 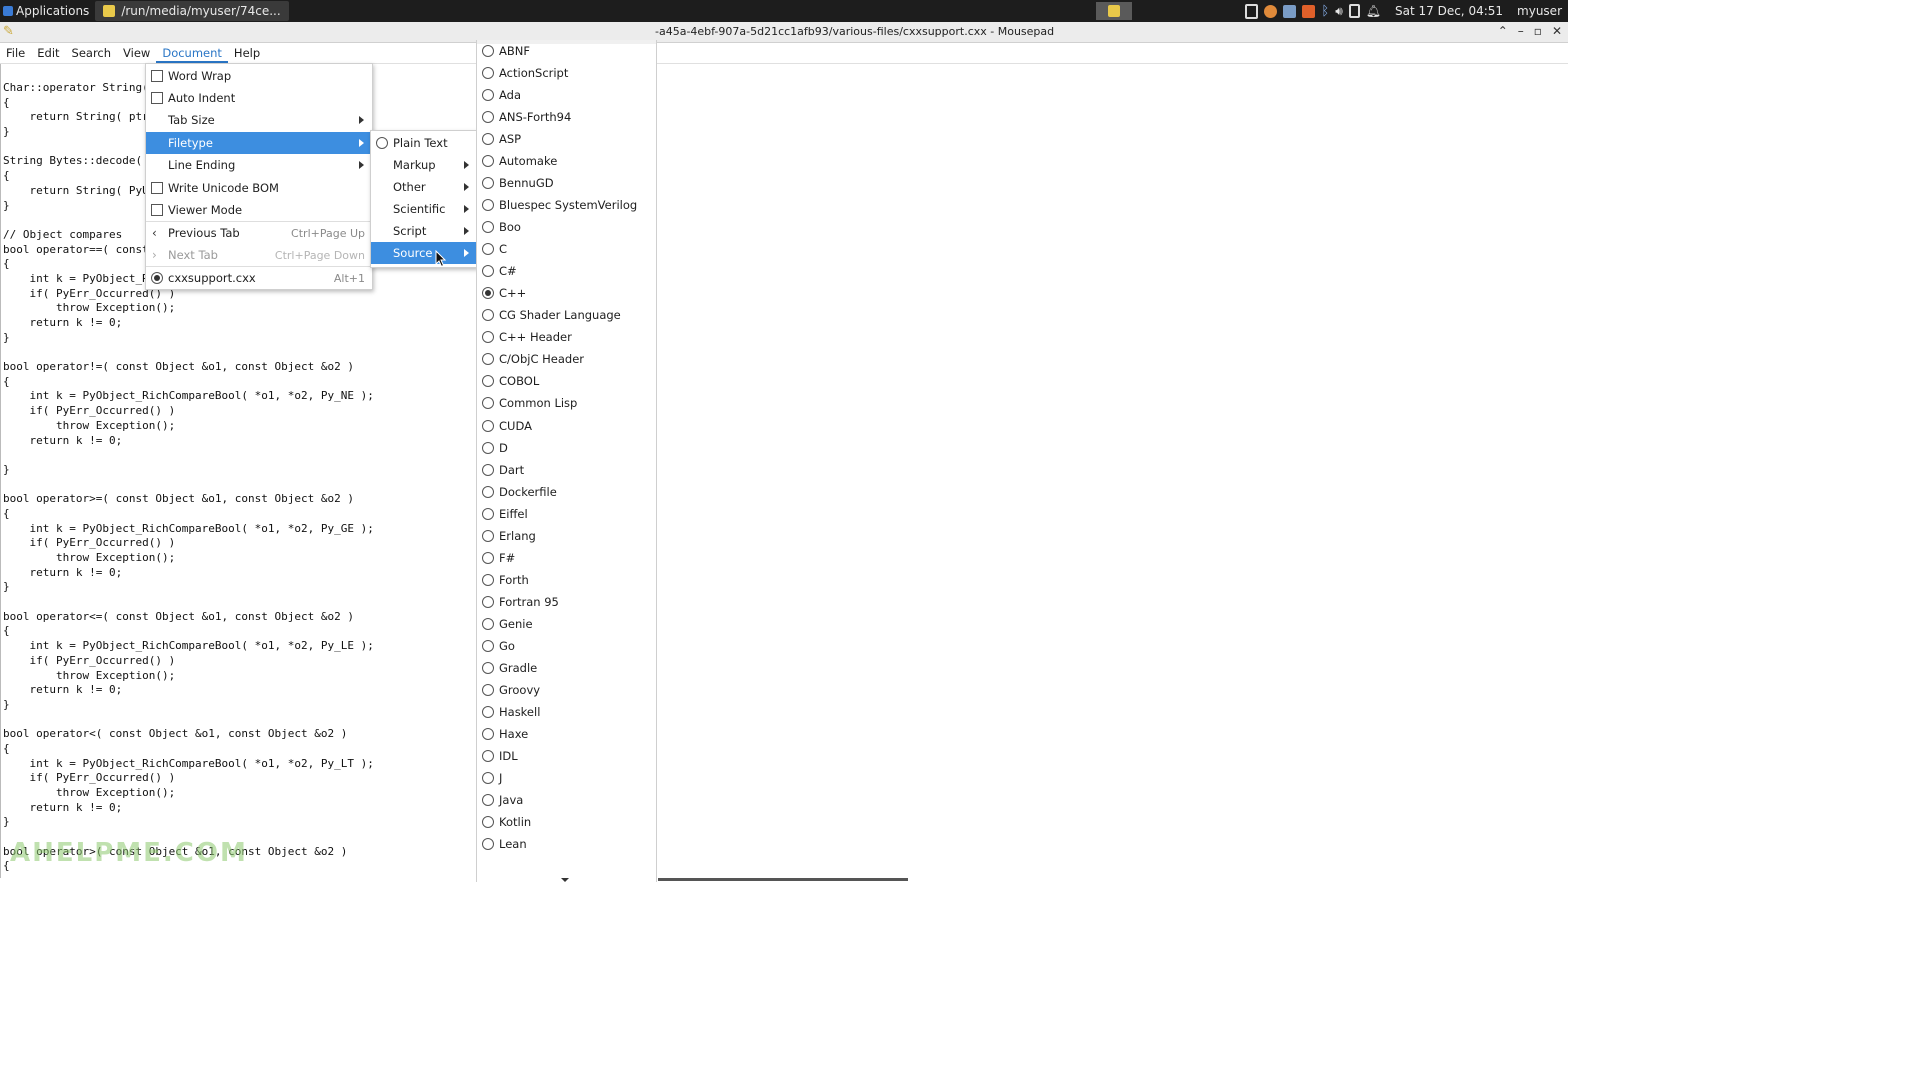 What do you see at coordinates (566, 315) in the screenshot?
I see `source-language-item: CG Shader Language` at bounding box center [566, 315].